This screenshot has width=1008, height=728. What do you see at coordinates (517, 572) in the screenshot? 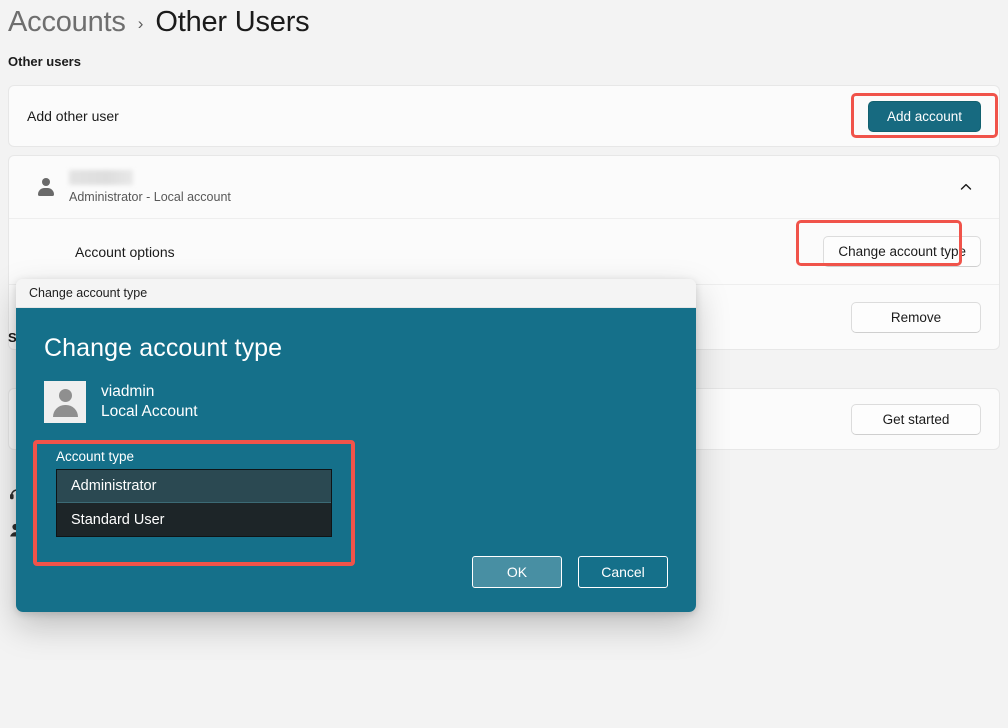
I see `ok-button: OK` at bounding box center [517, 572].